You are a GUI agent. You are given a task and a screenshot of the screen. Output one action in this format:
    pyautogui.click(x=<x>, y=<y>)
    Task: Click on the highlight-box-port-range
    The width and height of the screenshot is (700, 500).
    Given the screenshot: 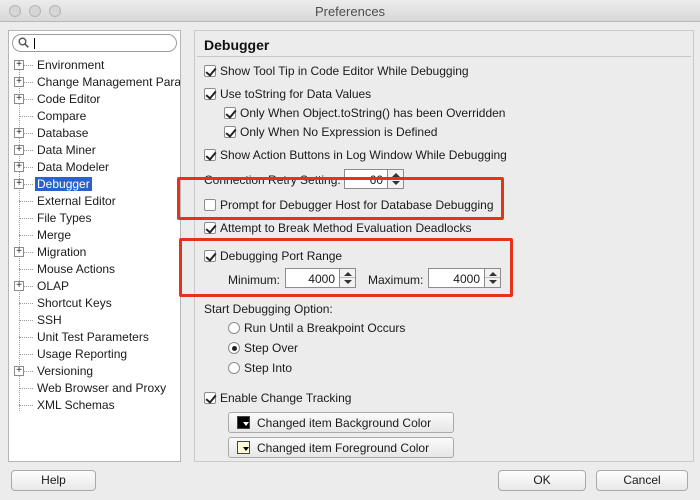 What is the action you would take?
    pyautogui.click(x=346, y=267)
    